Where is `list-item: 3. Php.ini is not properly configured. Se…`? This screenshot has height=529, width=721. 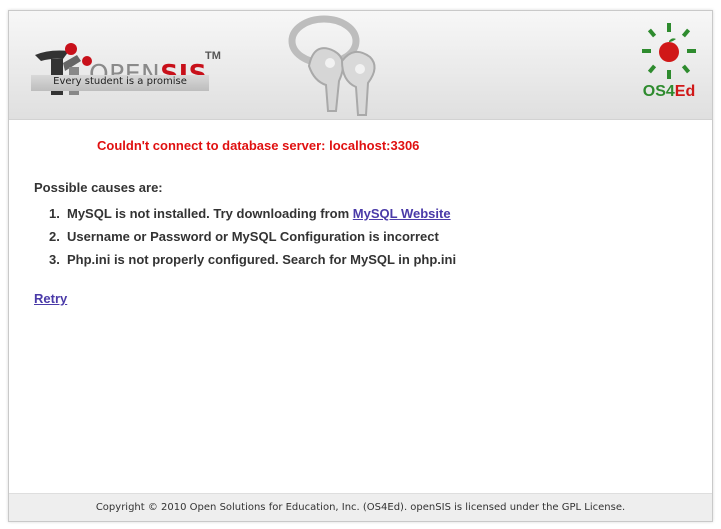
list-item: 3. Php.ini is not properly configured. Se… is located at coordinates (252, 263).